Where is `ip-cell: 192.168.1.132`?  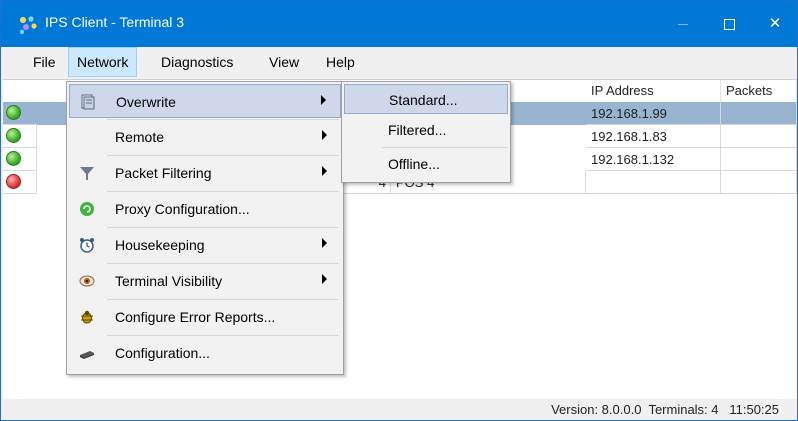
ip-cell: 192.168.1.132 is located at coordinates (653, 159).